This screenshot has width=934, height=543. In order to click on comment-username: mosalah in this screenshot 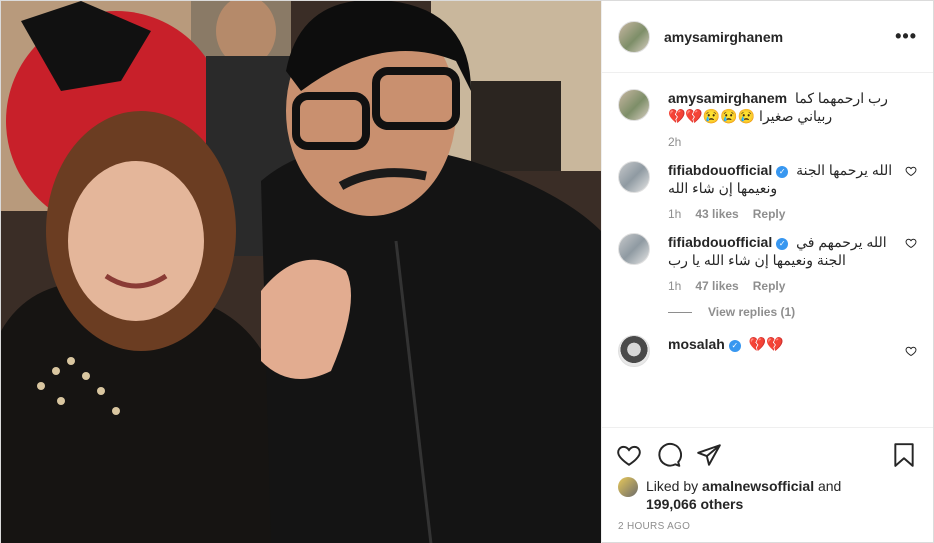, I will do `click(696, 344)`.